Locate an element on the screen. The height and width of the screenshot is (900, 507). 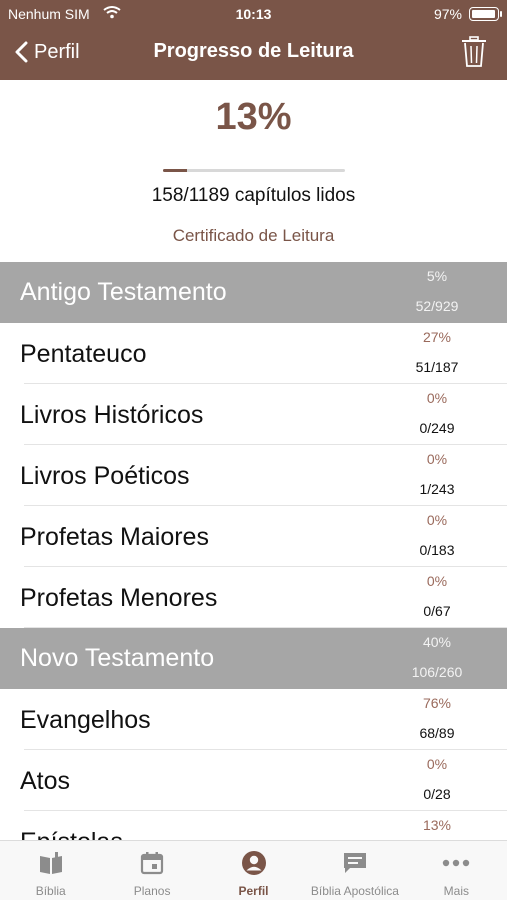
tab-mais: Mais is located at coordinates (456, 870).